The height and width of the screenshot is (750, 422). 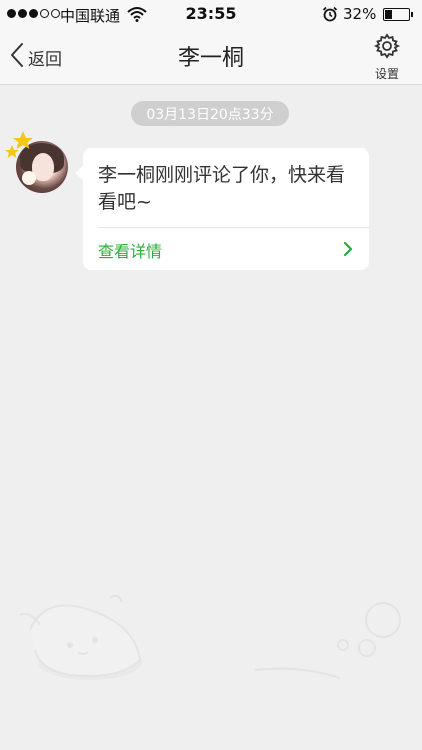 I want to click on notification-text: 李一桐刚刚评论了你，快来看看吧~, so click(x=222, y=188).